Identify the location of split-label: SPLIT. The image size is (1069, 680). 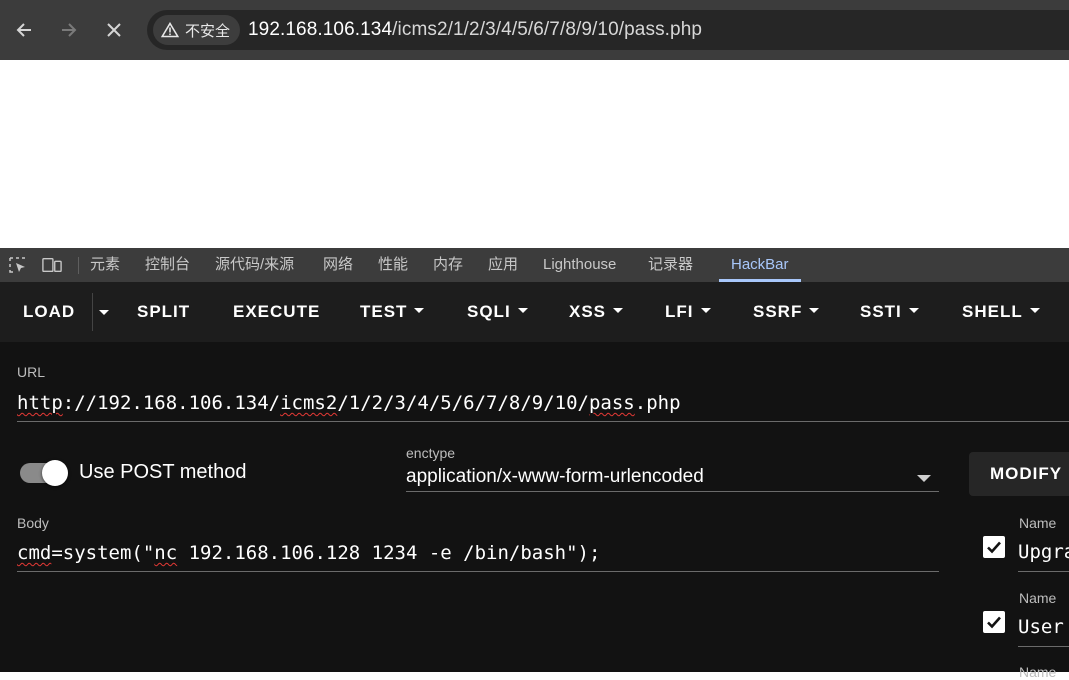
(164, 311).